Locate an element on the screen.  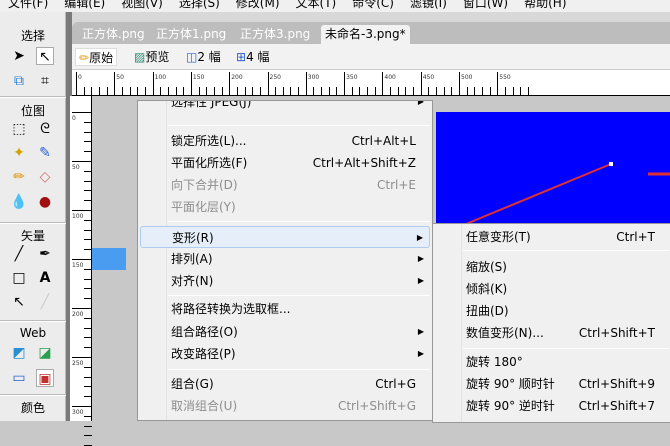
text-tool-icon: A is located at coordinates (45, 278).